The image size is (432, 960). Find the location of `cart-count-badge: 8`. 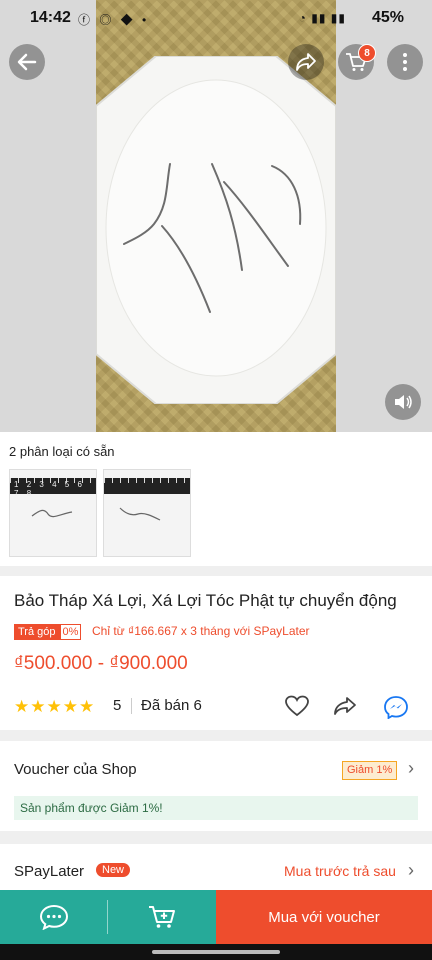

cart-count-badge: 8 is located at coordinates (367, 53).